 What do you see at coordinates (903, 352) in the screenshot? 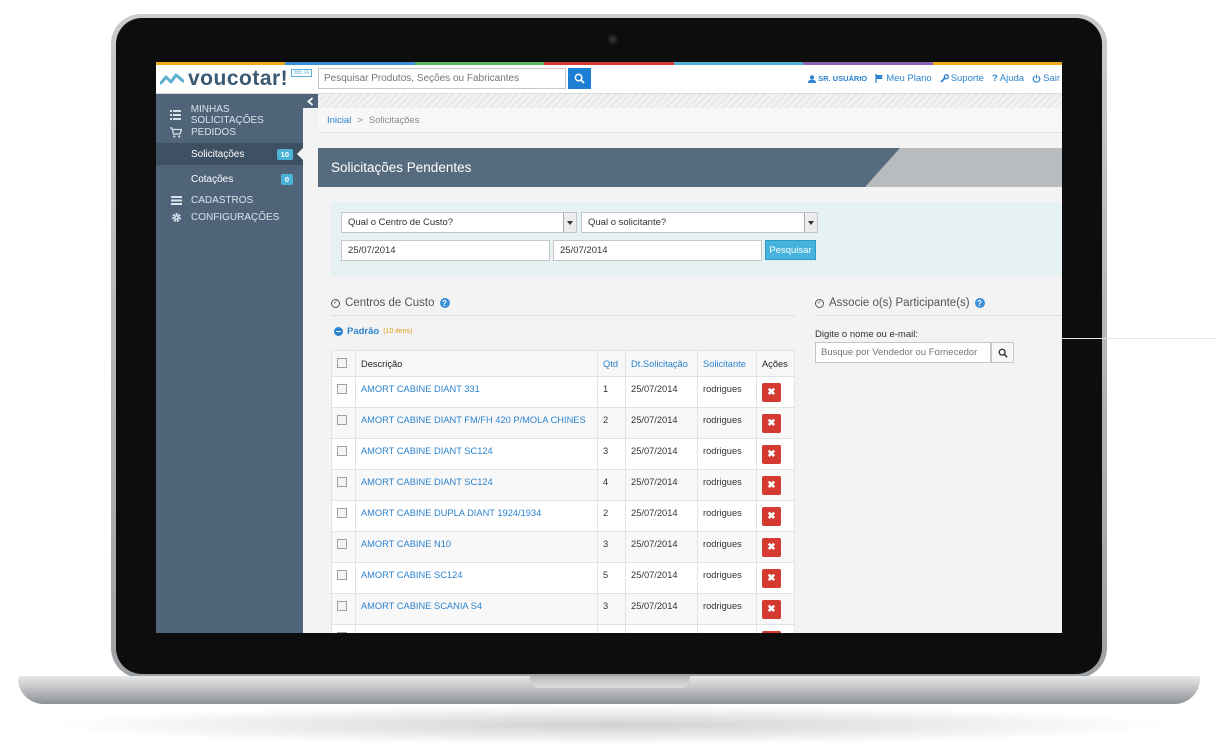
I see `participant-search-input` at bounding box center [903, 352].